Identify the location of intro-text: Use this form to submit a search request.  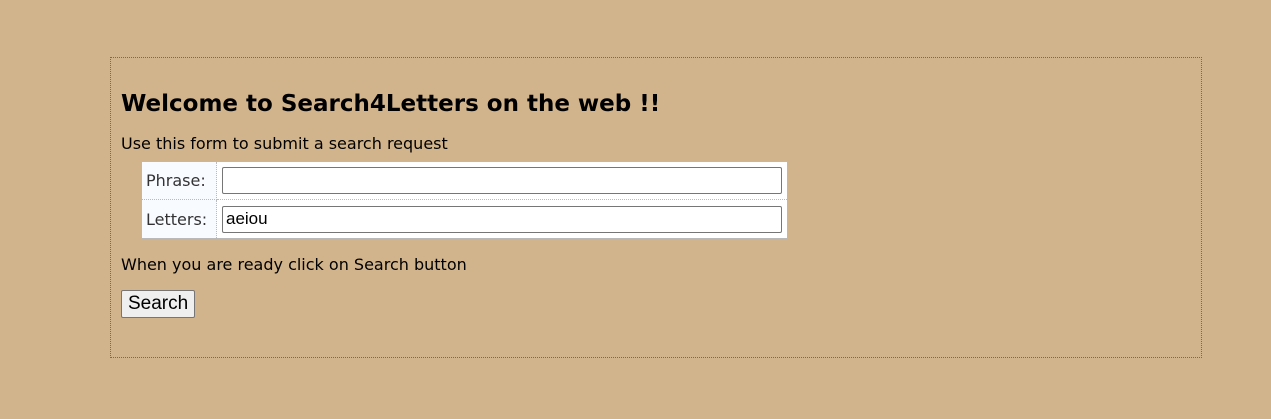
(284, 143).